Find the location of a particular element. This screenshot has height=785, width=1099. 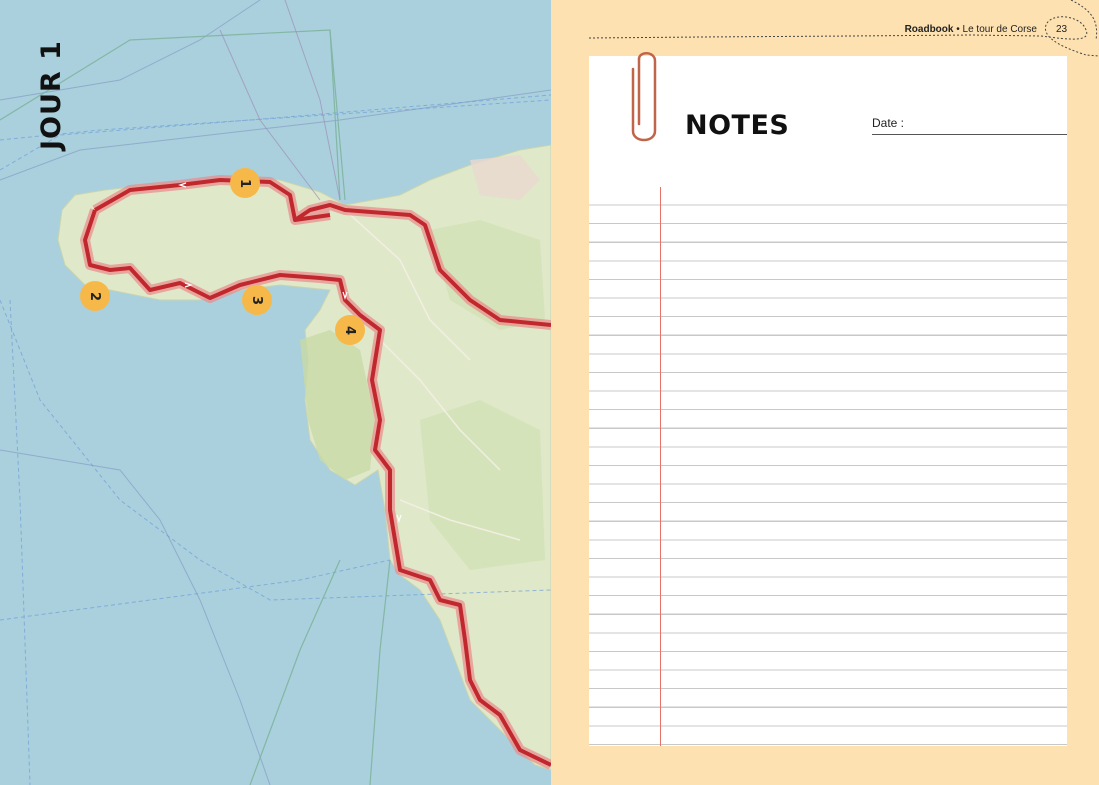

page-number: 23 is located at coordinates (1062, 29).